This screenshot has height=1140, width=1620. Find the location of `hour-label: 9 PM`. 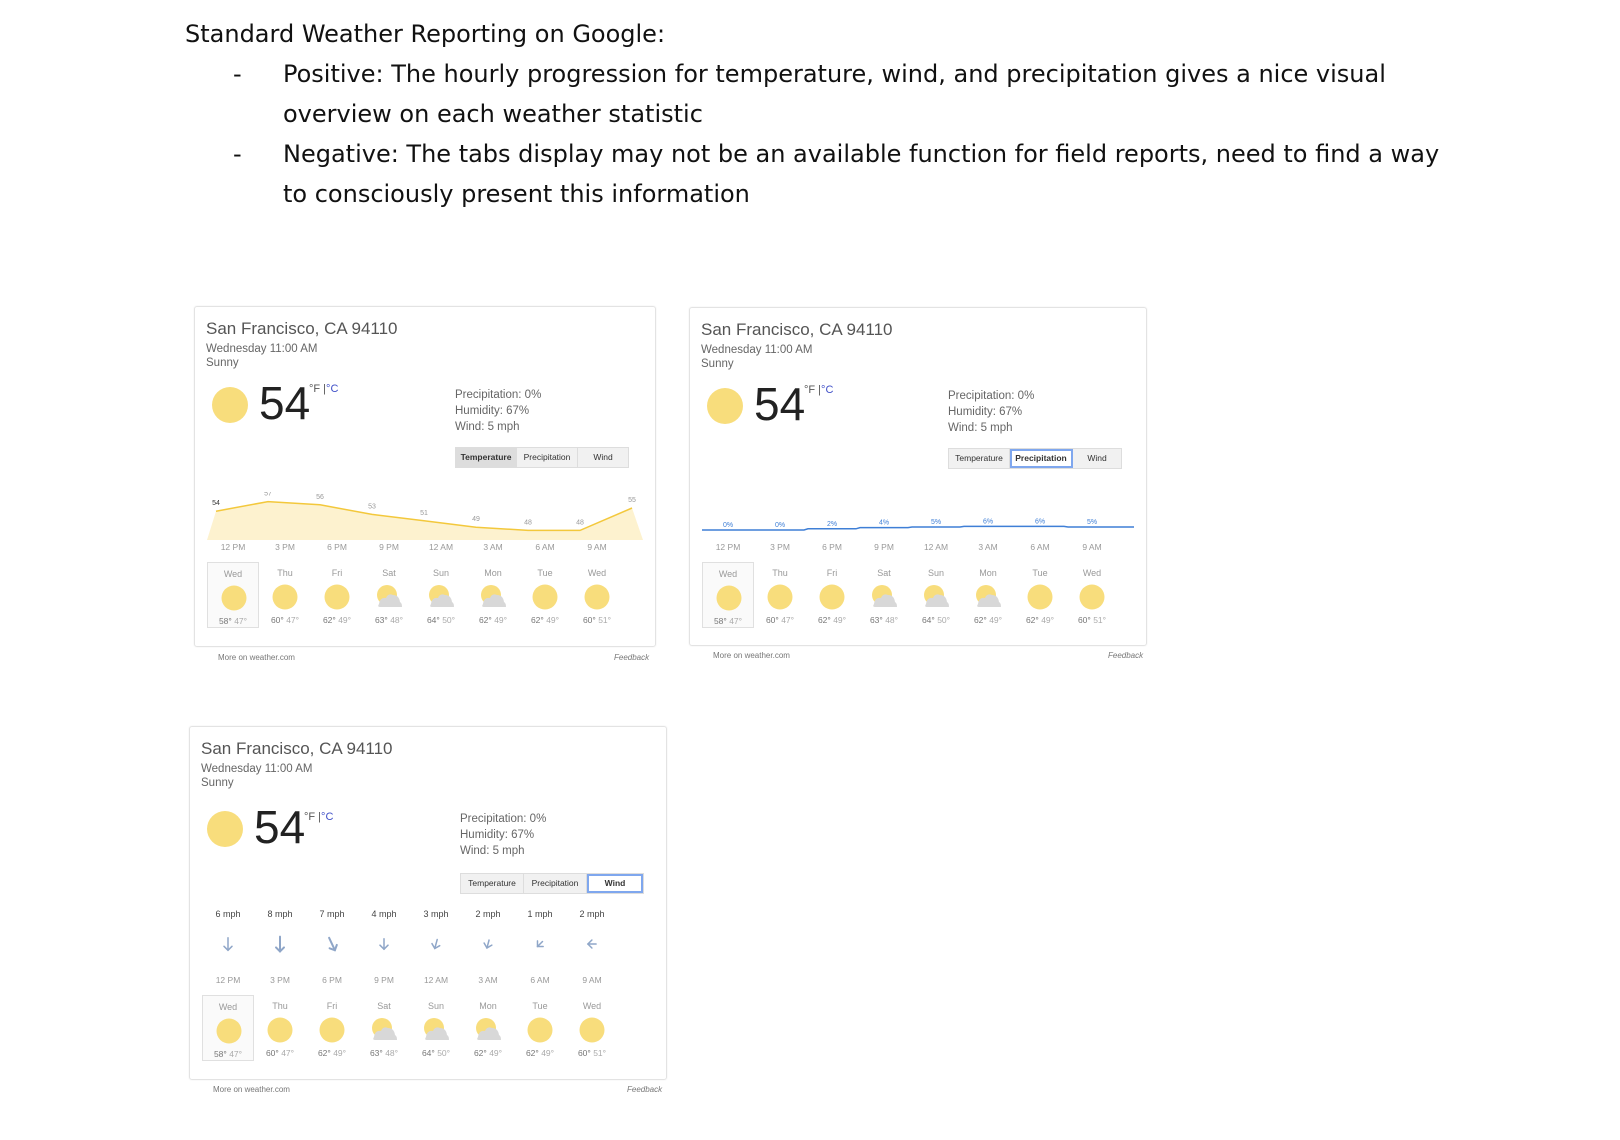

hour-label: 9 PM is located at coordinates (389, 547).